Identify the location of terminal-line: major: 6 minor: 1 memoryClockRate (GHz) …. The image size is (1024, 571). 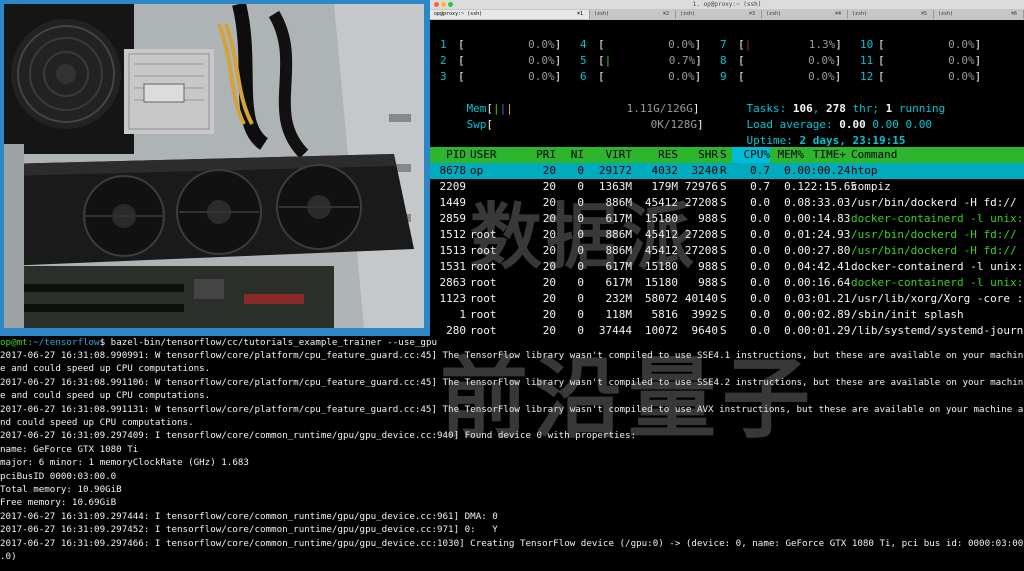
(124, 463).